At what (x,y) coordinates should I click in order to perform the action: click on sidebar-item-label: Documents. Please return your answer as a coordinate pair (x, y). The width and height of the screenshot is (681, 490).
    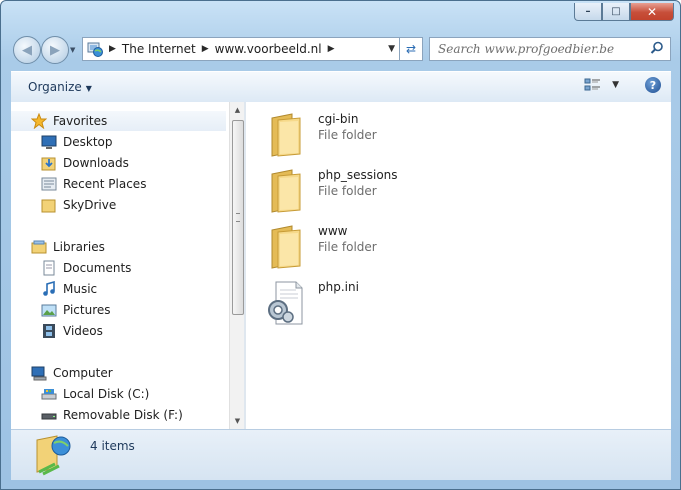
    Looking at the image, I should click on (97, 268).